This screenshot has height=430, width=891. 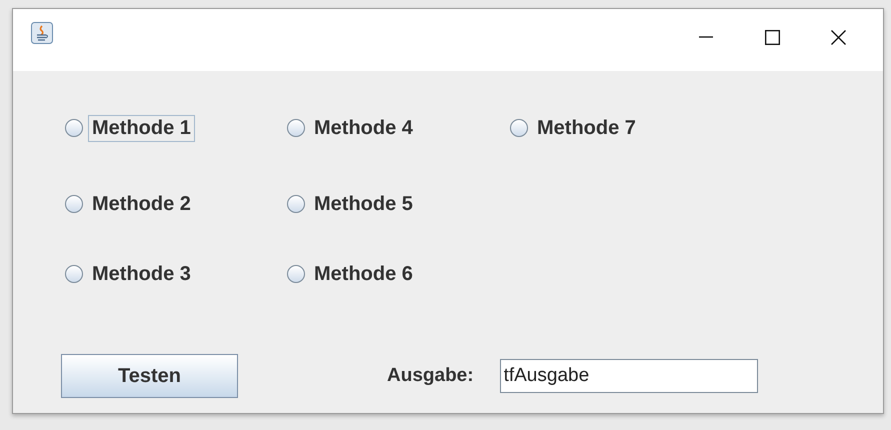 I want to click on radio-label: Methode 7, so click(x=586, y=128).